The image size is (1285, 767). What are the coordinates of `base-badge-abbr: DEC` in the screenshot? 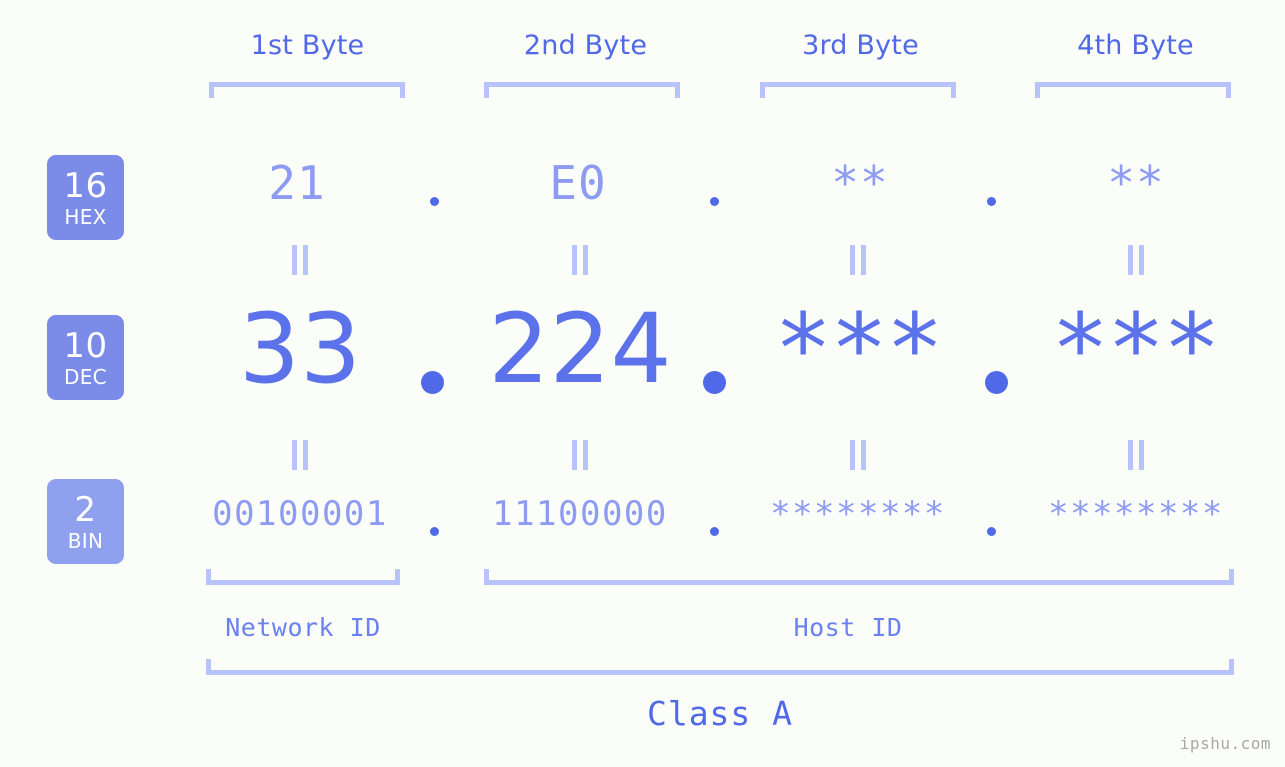 It's located at (85, 376).